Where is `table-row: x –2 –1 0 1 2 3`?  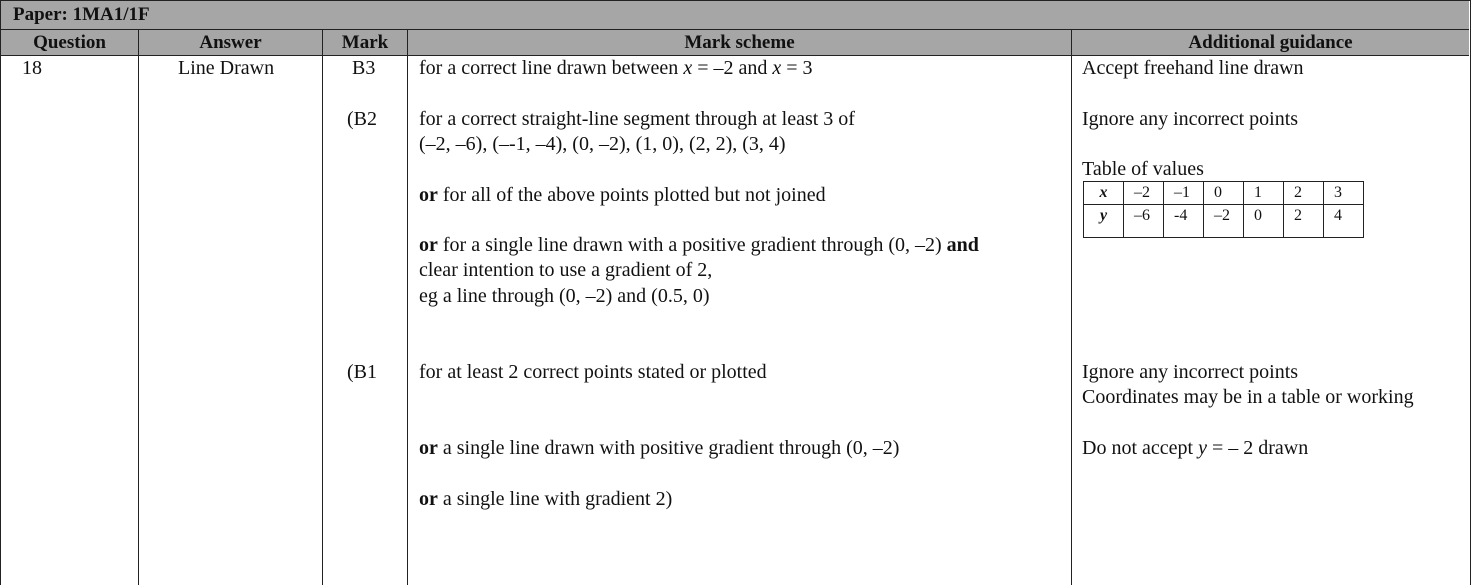 table-row: x –2 –1 0 1 2 3 is located at coordinates (1223, 193).